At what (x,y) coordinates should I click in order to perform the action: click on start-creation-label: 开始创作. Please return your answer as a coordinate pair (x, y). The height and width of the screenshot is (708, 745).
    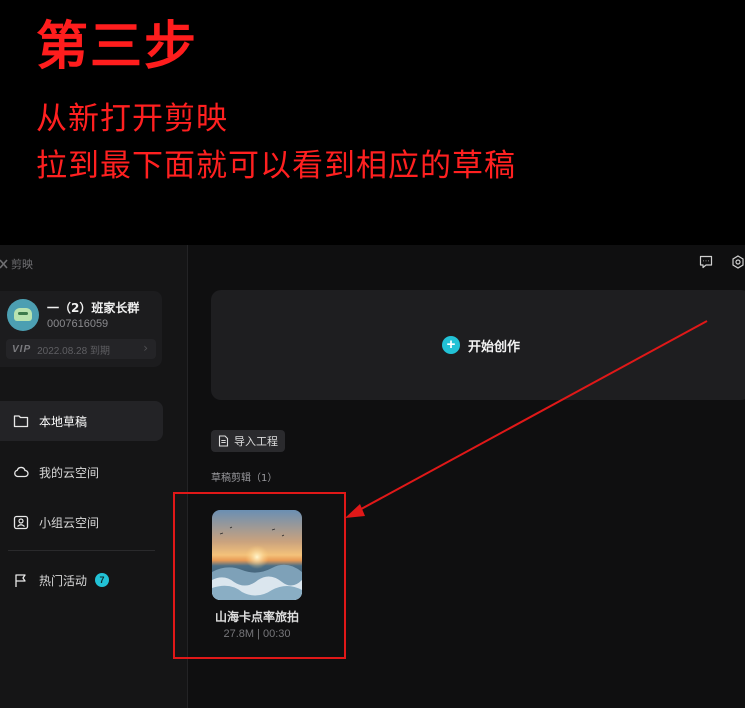
    Looking at the image, I should click on (493, 347).